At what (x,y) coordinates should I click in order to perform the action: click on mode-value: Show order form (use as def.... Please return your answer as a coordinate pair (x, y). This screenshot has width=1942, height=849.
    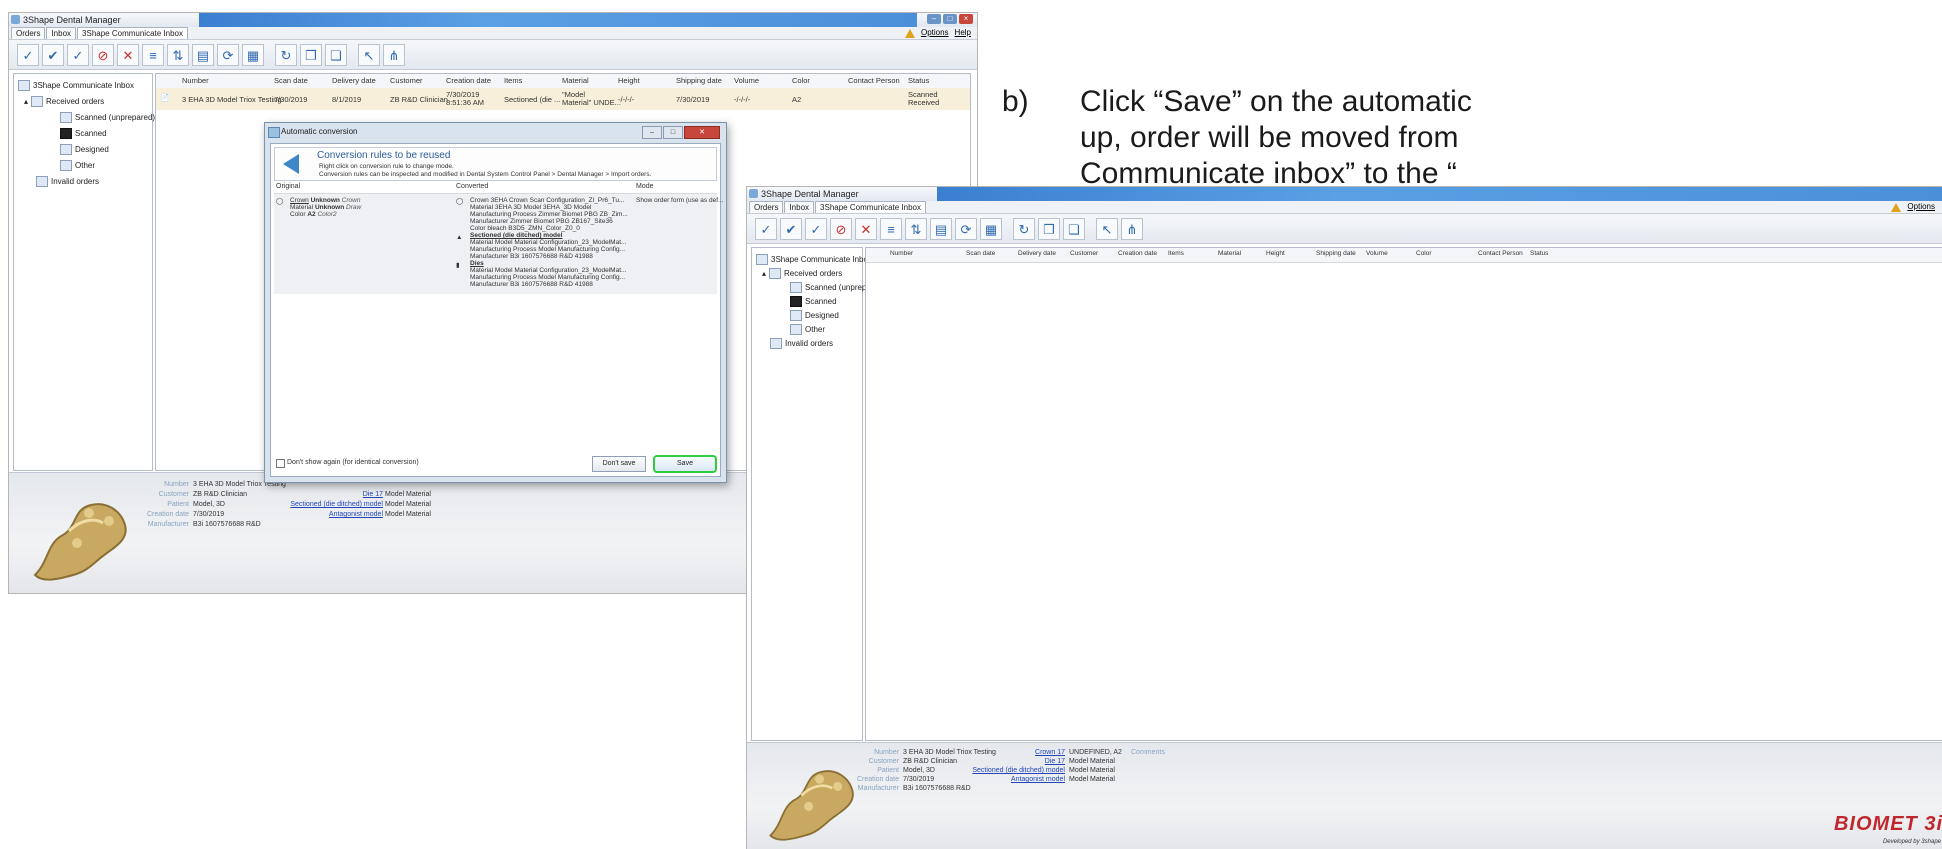
    Looking at the image, I should click on (679, 200).